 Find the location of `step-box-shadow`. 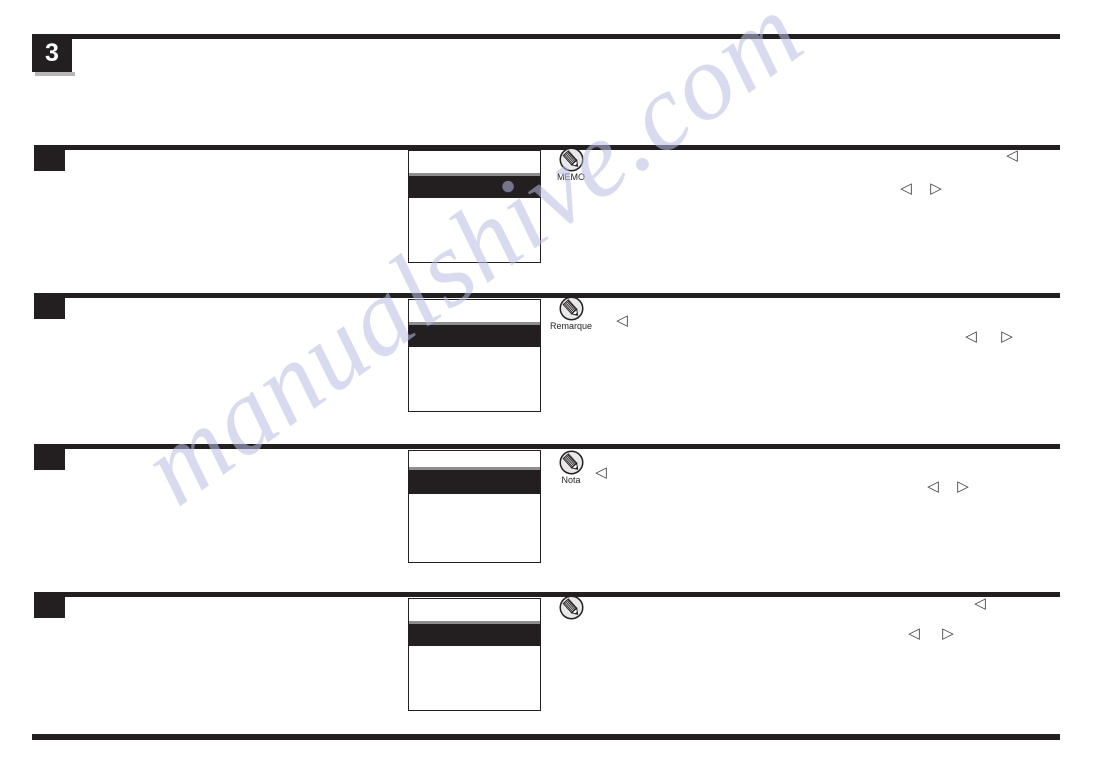

step-box-shadow is located at coordinates (55, 74).